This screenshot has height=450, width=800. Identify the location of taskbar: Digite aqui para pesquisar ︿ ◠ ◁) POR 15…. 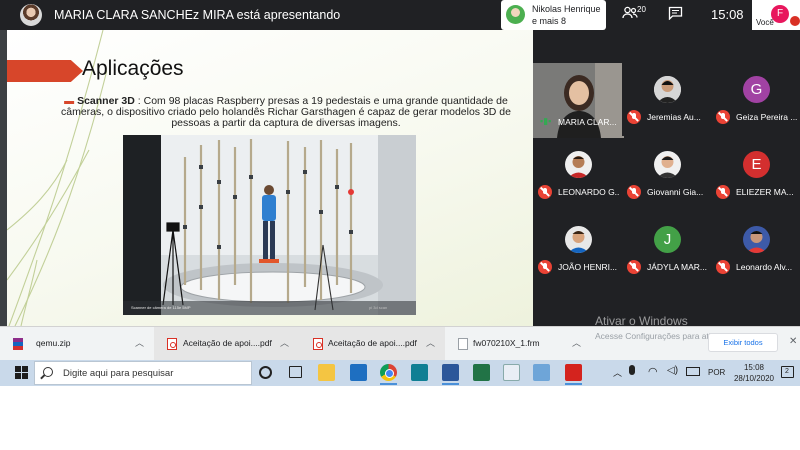
(400, 373).